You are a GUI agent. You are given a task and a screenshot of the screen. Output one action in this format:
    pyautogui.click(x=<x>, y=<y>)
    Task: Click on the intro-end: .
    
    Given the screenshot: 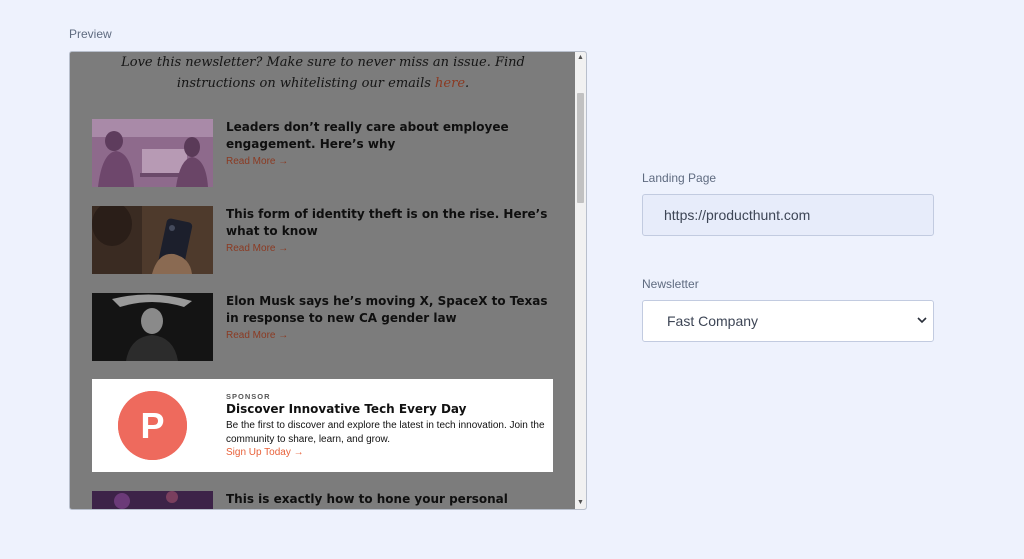 What is the action you would take?
    pyautogui.click(x=467, y=83)
    